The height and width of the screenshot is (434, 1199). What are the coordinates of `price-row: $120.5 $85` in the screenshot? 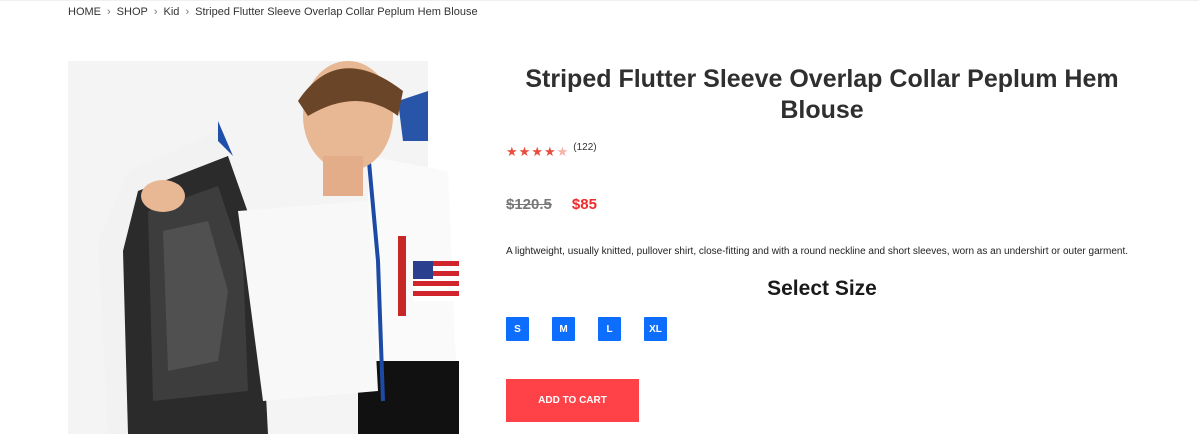 It's located at (551, 204).